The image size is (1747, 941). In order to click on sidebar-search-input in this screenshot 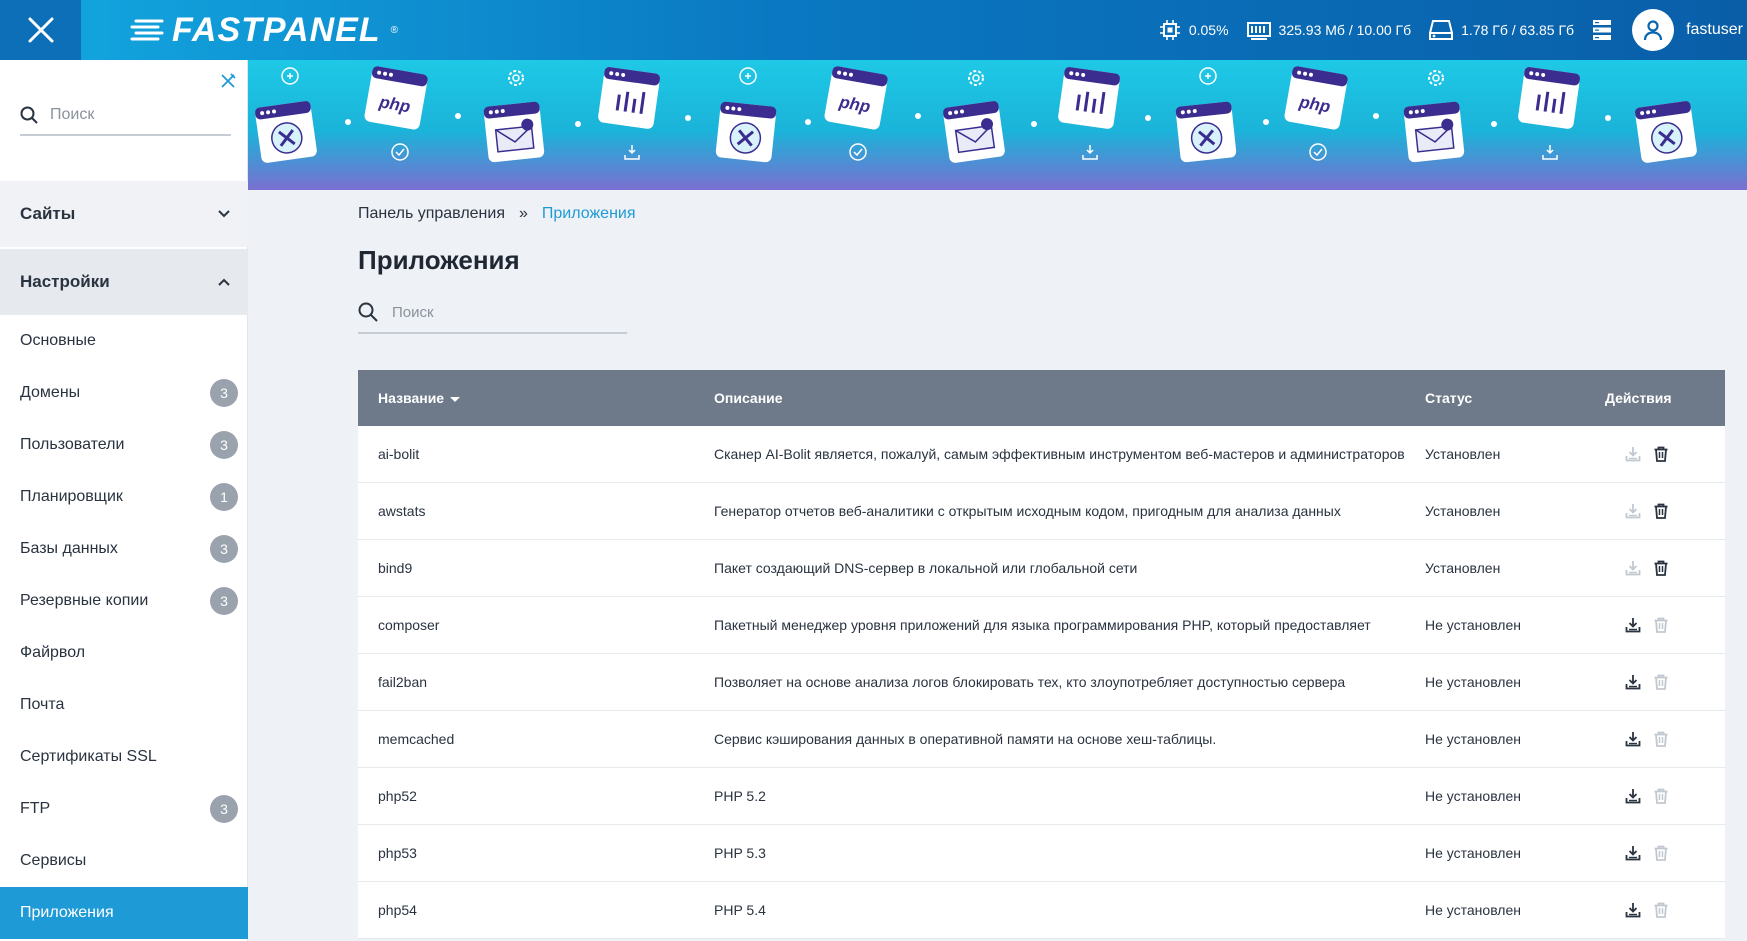, I will do `click(135, 115)`.